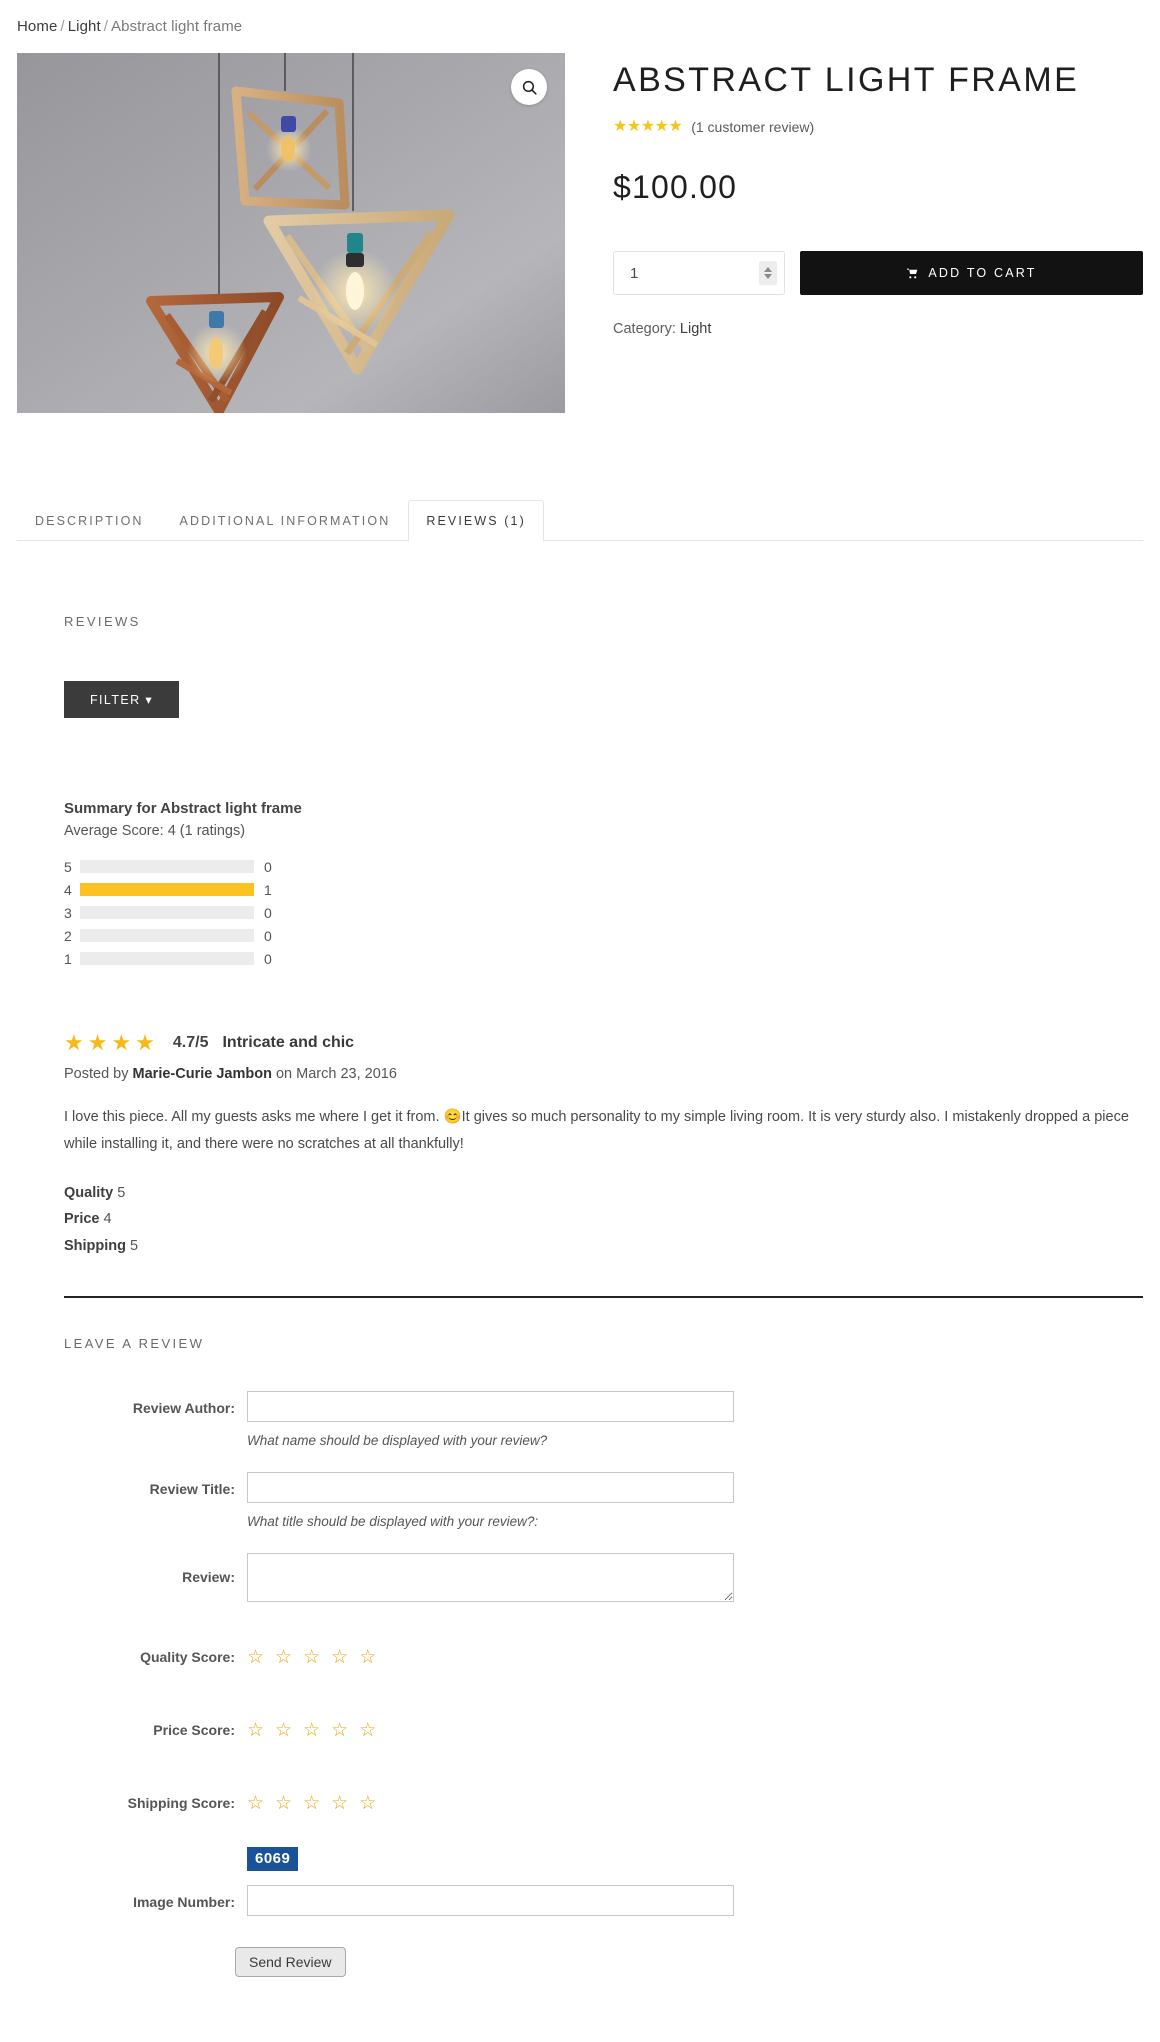 Image resolution: width=1160 pixels, height=2042 pixels. I want to click on product-image, so click(291, 233).